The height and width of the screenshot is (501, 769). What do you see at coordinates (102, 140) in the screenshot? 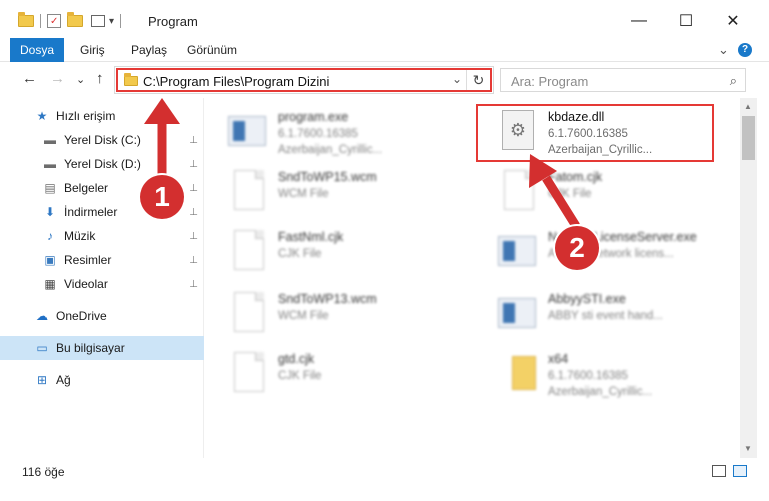
I see `sidebar-item: ▬ Yerel Disk (C:) ⊥` at bounding box center [102, 140].